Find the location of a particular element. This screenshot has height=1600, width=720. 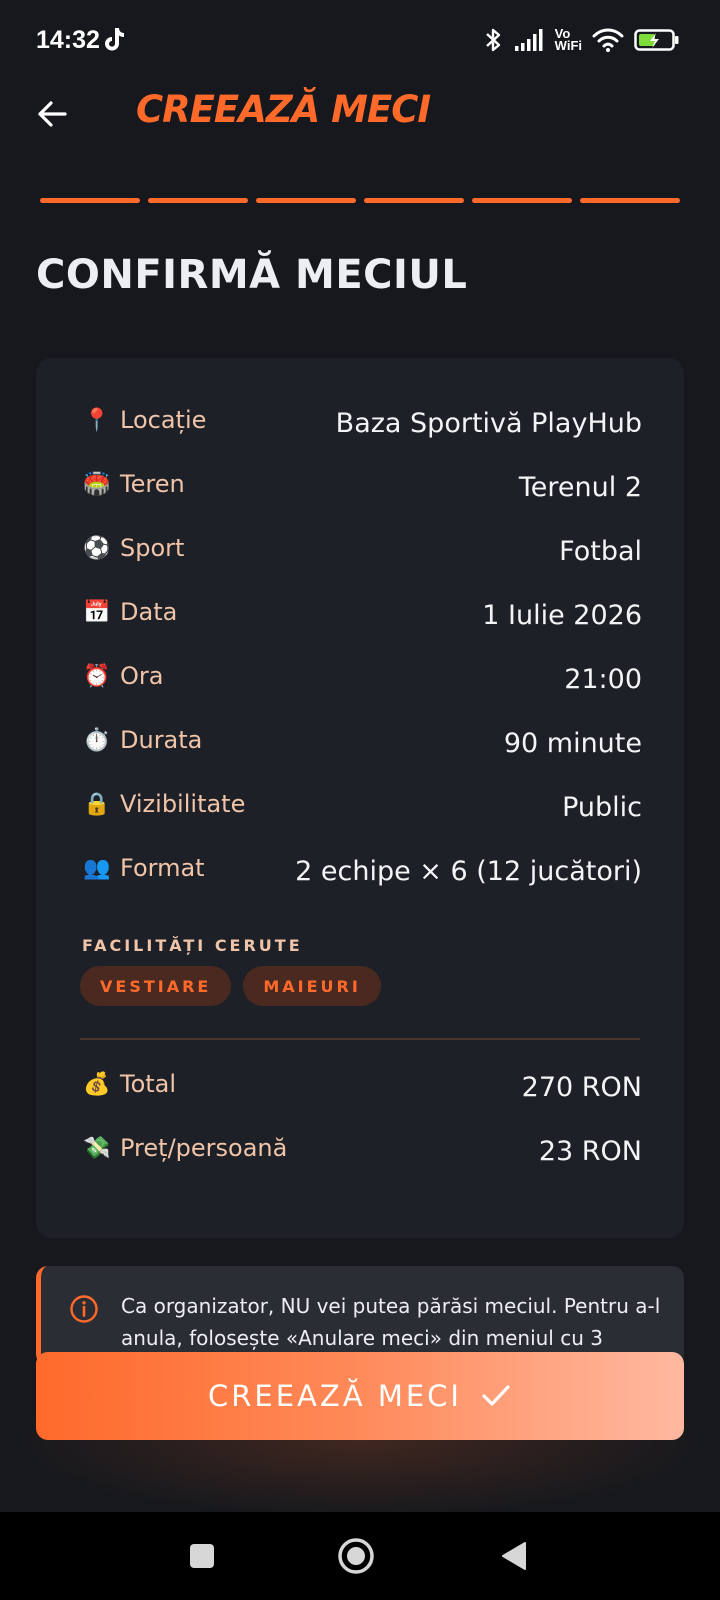

row-field: 🏟️ Teren Terenul 2 is located at coordinates (362, 490).